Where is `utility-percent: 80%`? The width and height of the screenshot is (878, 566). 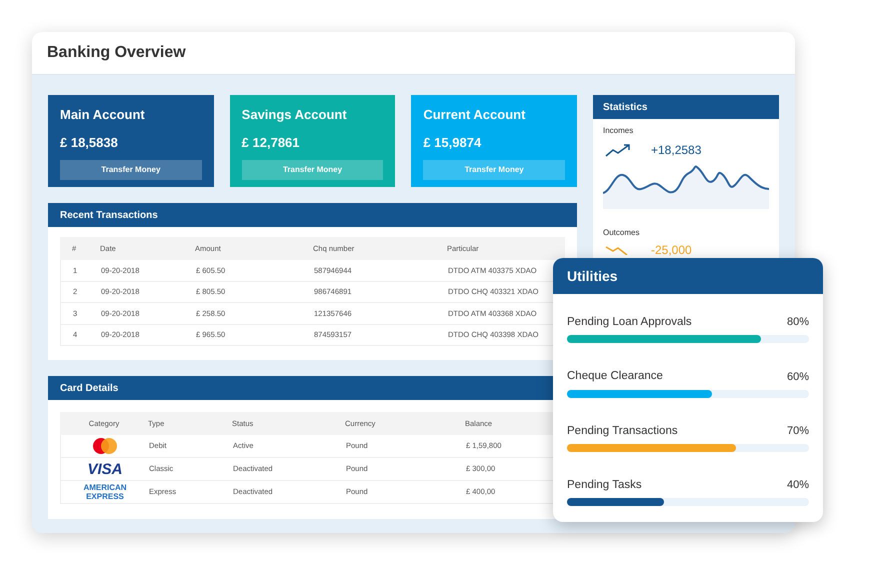 utility-percent: 80% is located at coordinates (797, 322).